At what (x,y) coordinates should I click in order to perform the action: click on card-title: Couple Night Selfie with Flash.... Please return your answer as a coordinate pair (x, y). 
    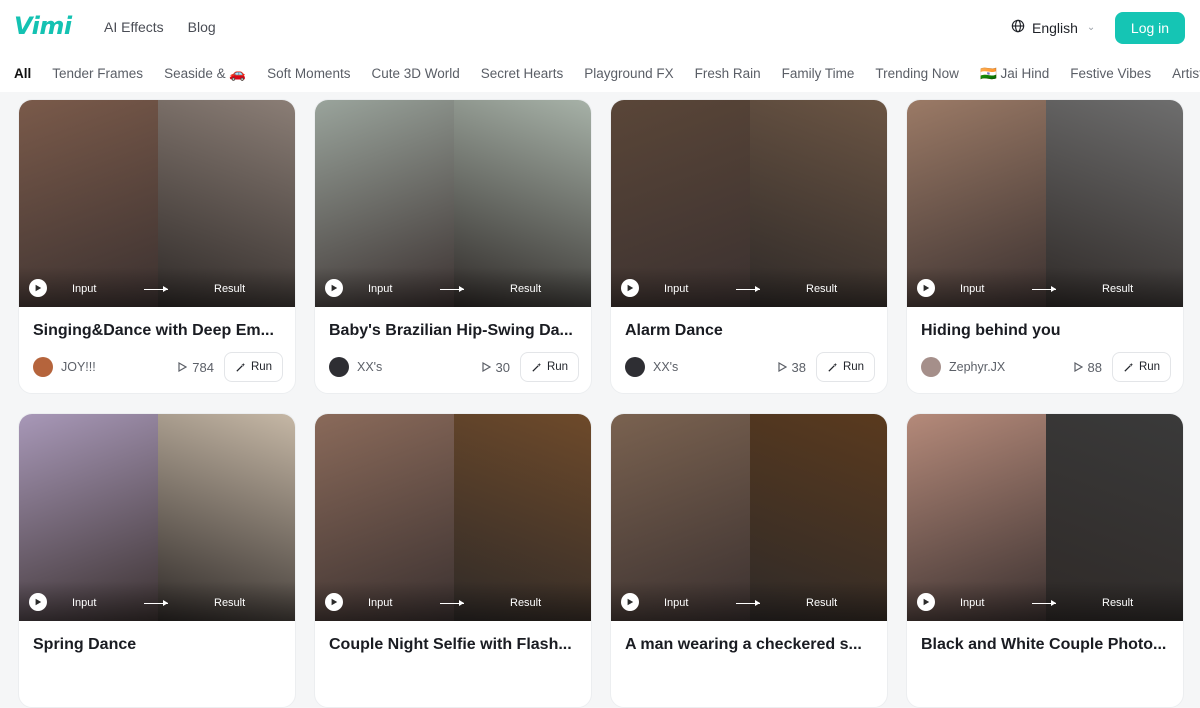
    Looking at the image, I should click on (454, 645).